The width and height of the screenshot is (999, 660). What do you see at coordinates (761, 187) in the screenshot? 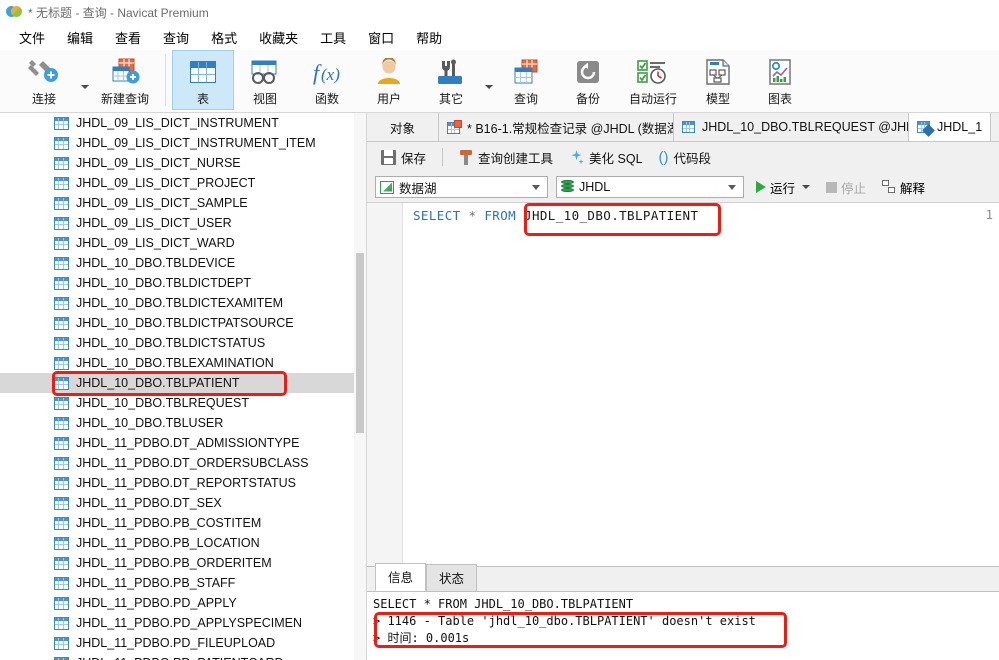
I see `play-icon` at bounding box center [761, 187].